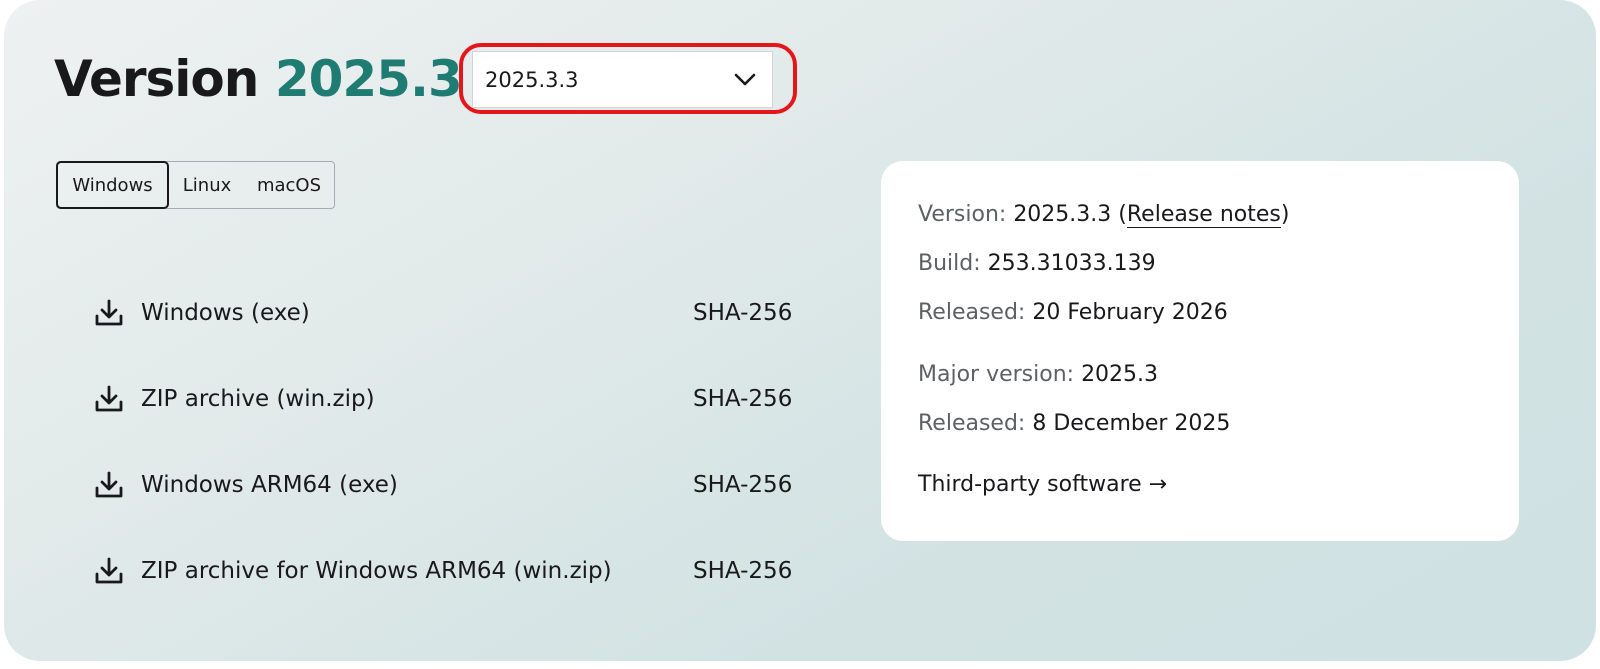 The width and height of the screenshot is (1600, 669). What do you see at coordinates (449, 485) in the screenshot?
I see `download-row: Windows ARM64 (exe) SHA-256` at bounding box center [449, 485].